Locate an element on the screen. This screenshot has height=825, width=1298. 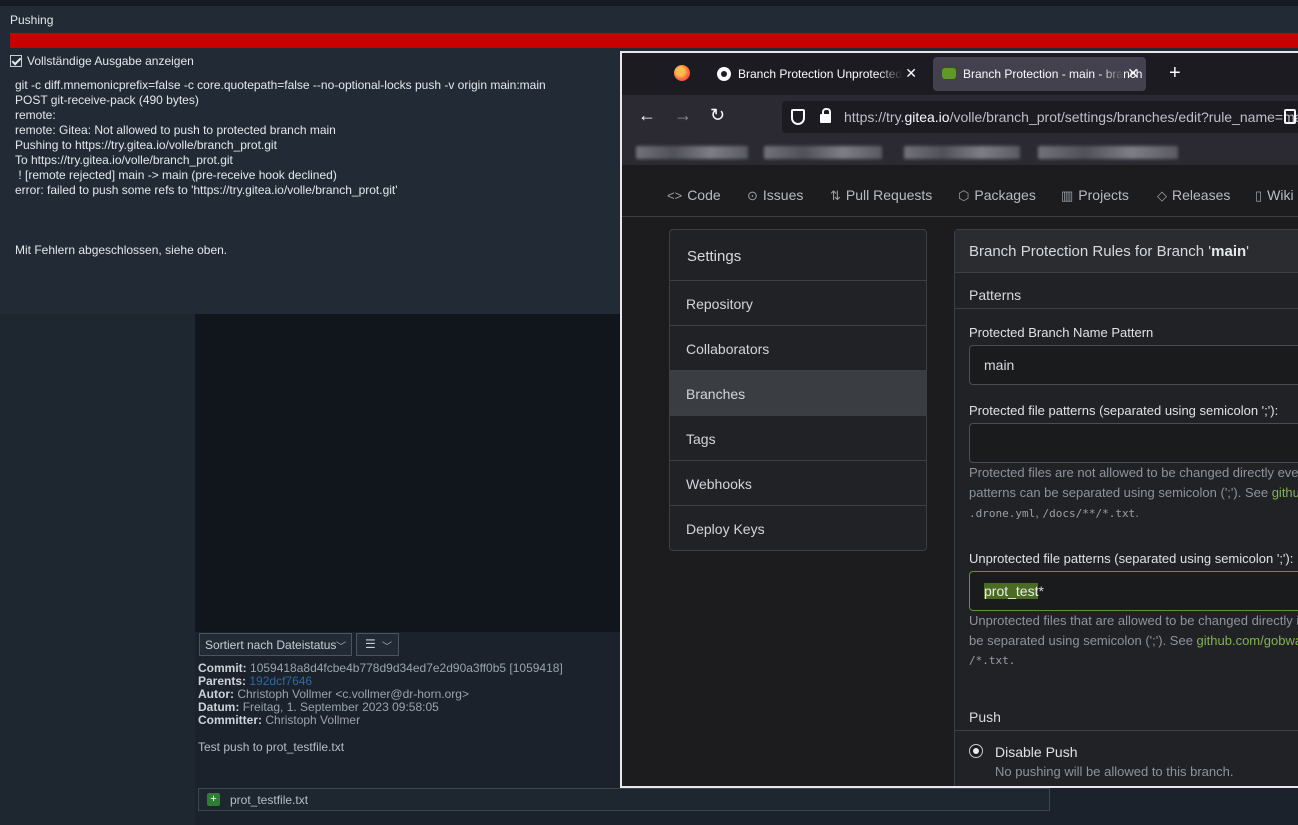
input-value: * is located at coordinates (1041, 591).